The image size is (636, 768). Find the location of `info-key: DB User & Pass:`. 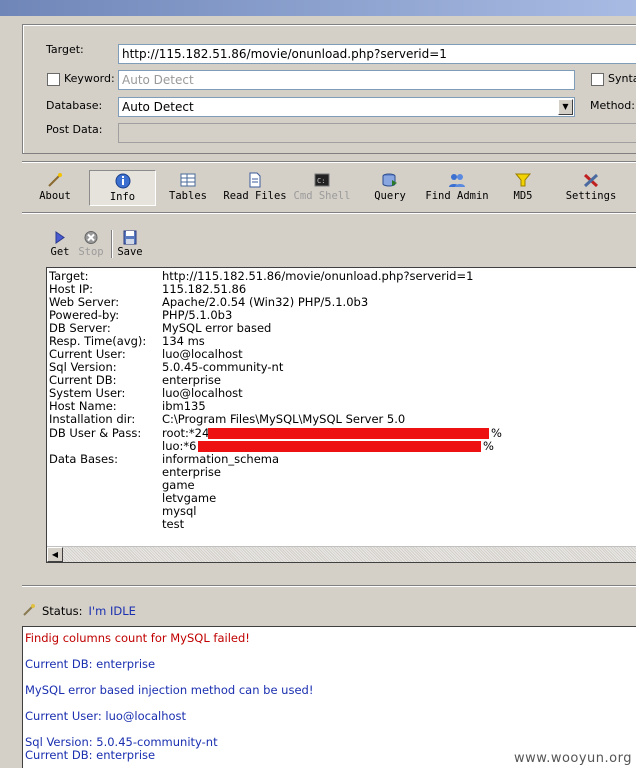

info-key: DB User & Pass: is located at coordinates (95, 433).